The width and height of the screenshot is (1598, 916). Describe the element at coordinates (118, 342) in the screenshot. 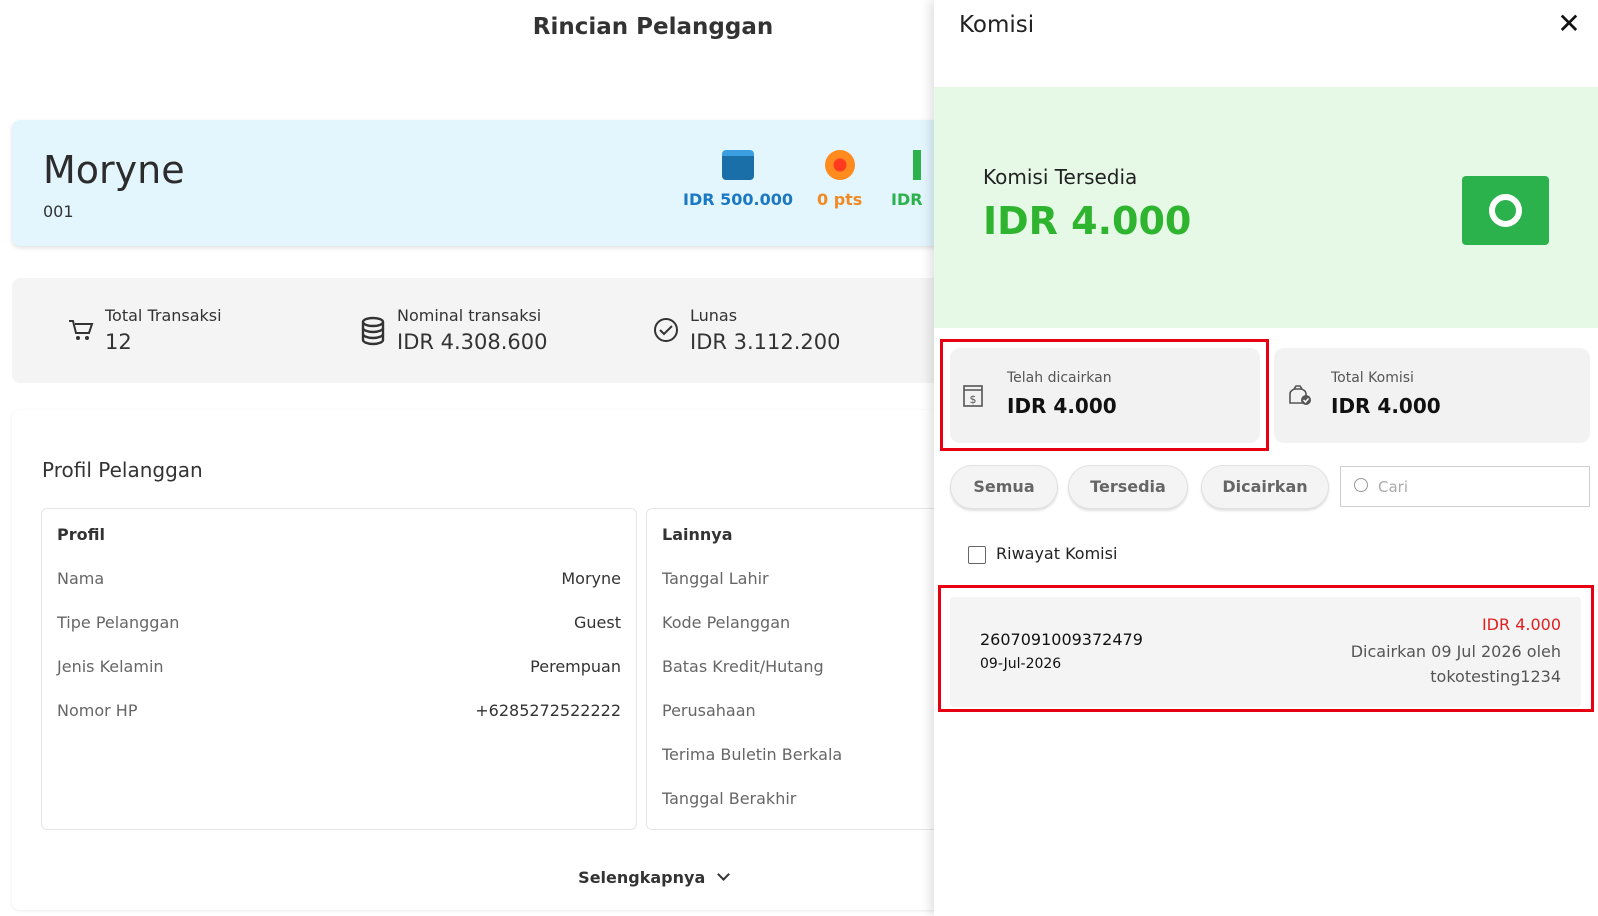

I see `stat-value: 12` at that location.